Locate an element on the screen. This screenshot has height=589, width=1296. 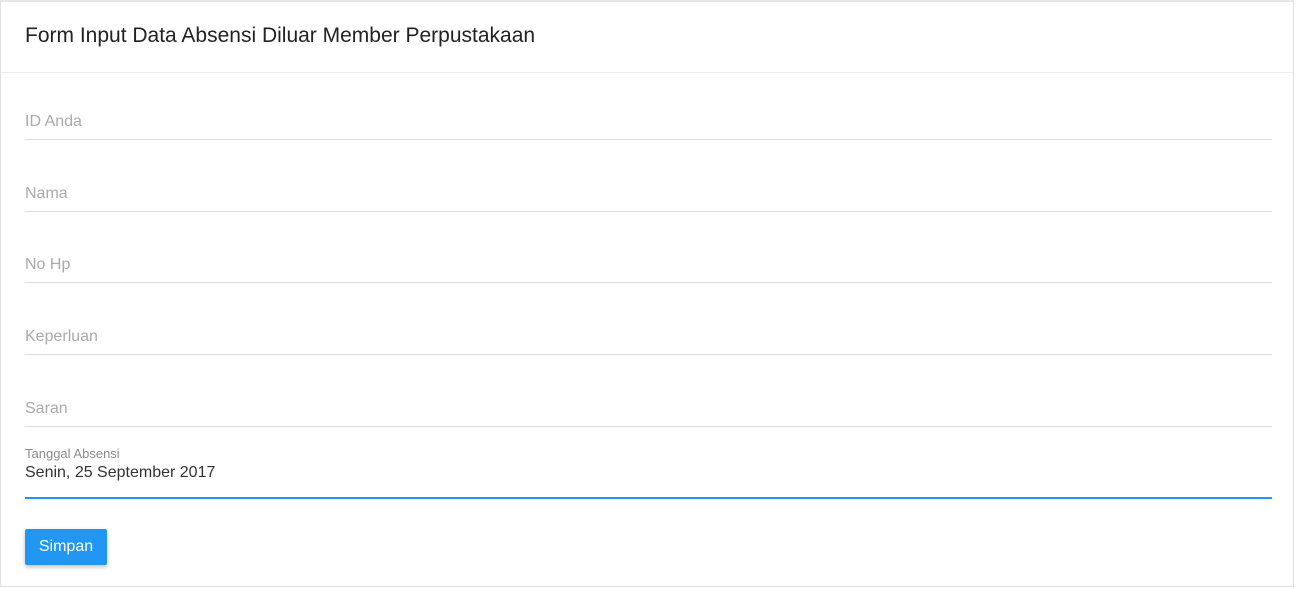
simpan-button: Simpan is located at coordinates (66, 547).